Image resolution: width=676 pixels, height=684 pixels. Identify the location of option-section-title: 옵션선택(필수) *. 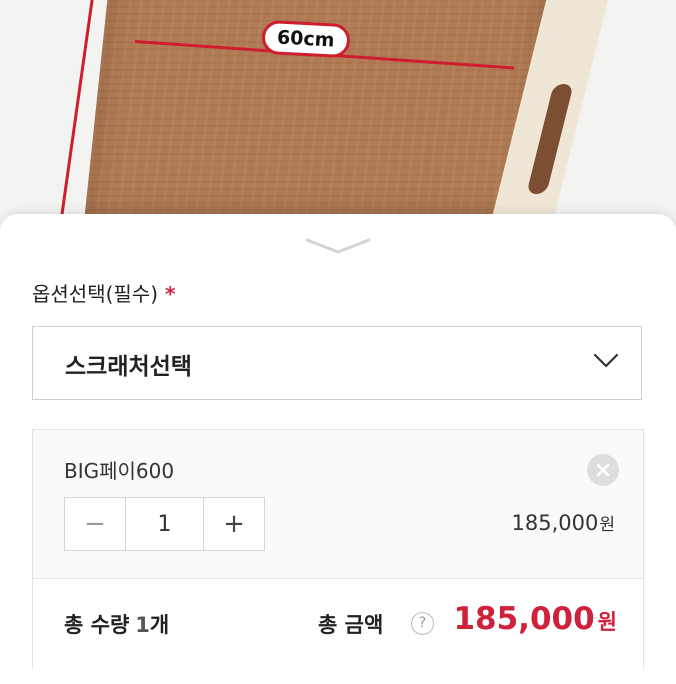
(103, 292).